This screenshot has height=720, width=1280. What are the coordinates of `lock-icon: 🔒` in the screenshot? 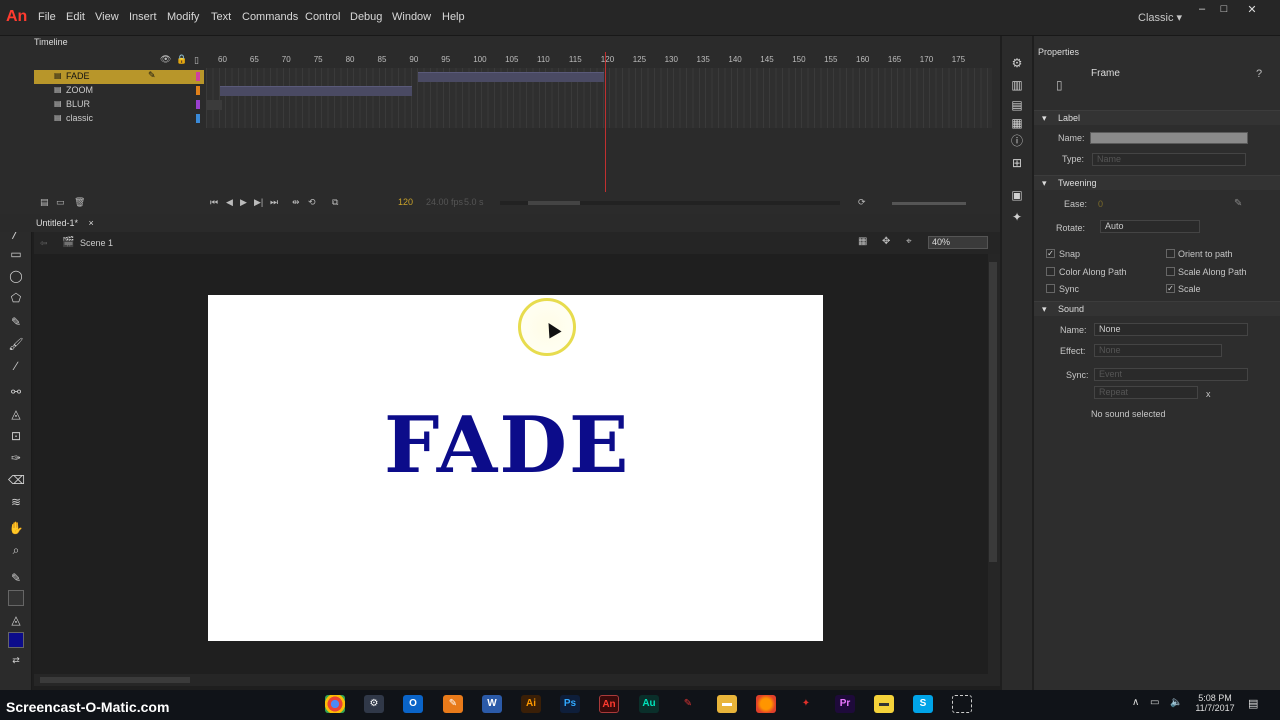 It's located at (181, 59).